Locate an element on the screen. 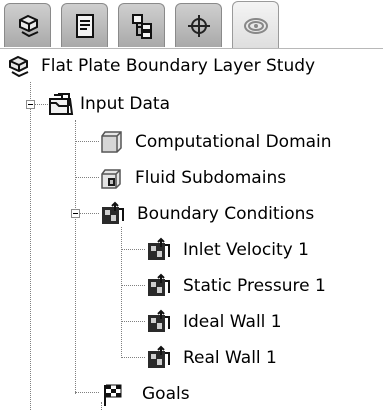  tree-item-computational-domain: Computational Domain is located at coordinates (215, 142).